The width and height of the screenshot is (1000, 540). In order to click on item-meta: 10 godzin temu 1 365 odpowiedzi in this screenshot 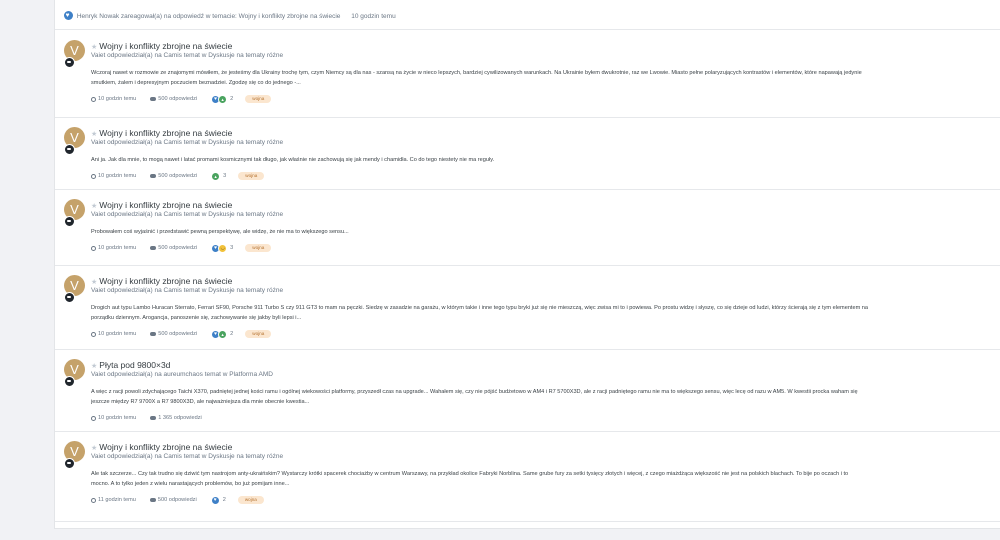, I will do `click(153, 418)`.